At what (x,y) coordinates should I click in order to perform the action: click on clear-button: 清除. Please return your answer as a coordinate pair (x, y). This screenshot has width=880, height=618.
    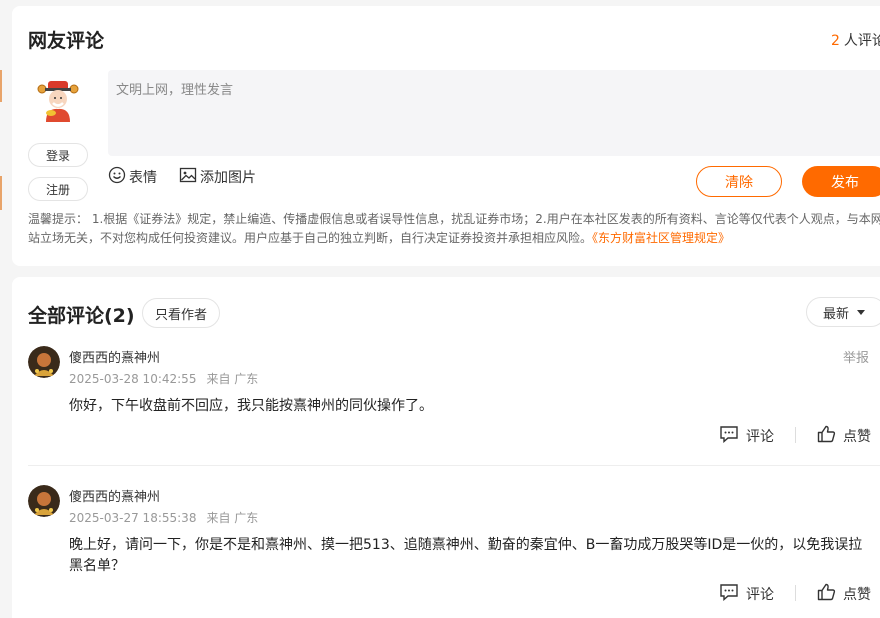
    Looking at the image, I should click on (739, 181).